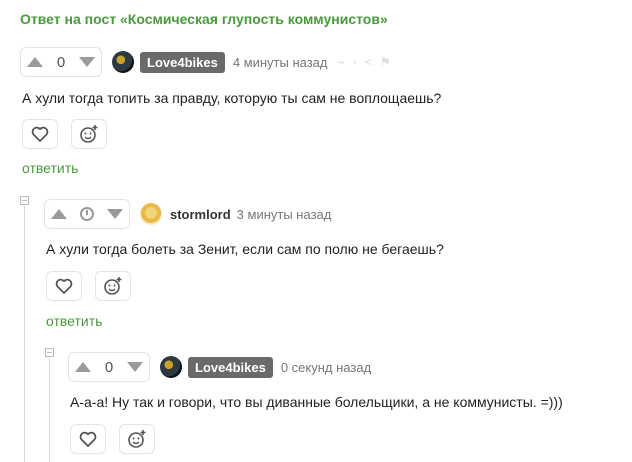 This screenshot has width=632, height=462. What do you see at coordinates (364, 62) in the screenshot?
I see `comment-tools: ⌁ ▫ < ⚑` at bounding box center [364, 62].